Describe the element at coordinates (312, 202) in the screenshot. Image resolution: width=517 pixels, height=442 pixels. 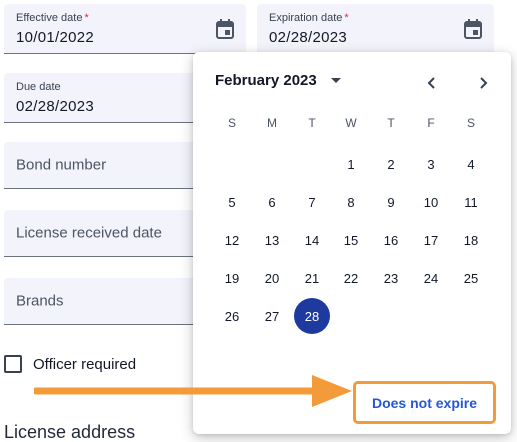
I see `day-cell: 7` at that location.